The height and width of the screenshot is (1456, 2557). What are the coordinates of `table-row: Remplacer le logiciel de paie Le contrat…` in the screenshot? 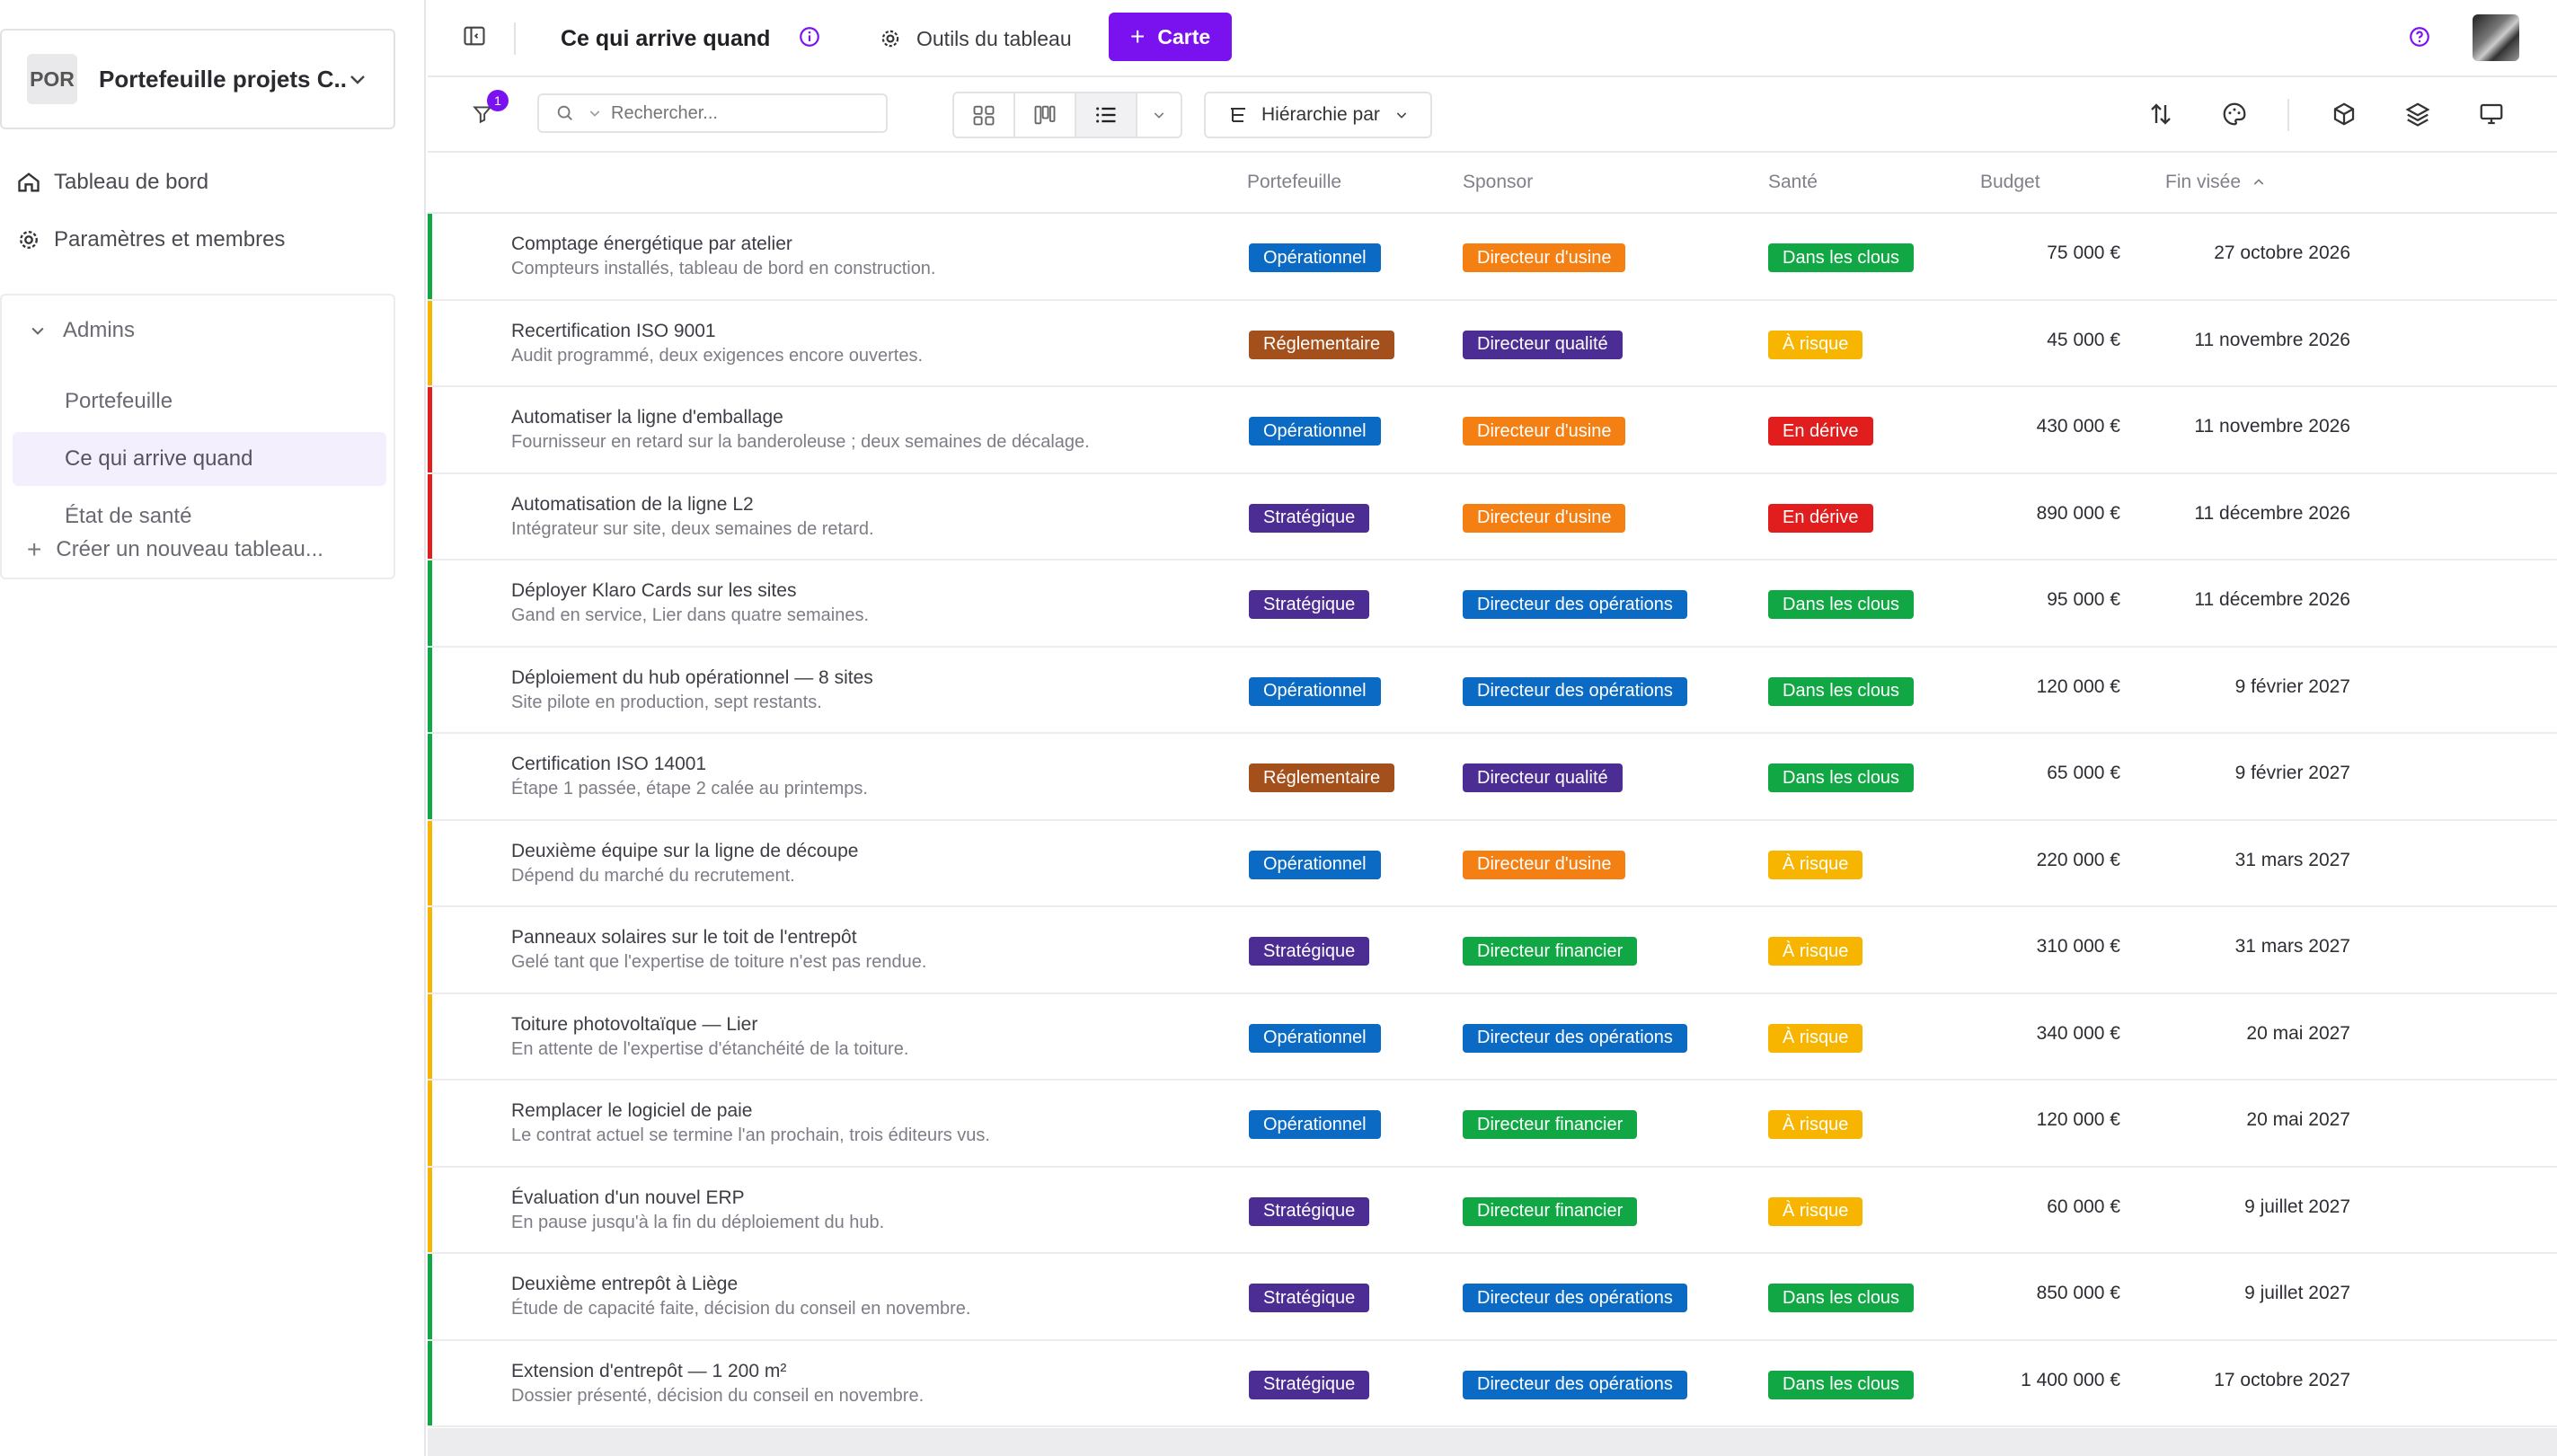 It's located at (1492, 1124).